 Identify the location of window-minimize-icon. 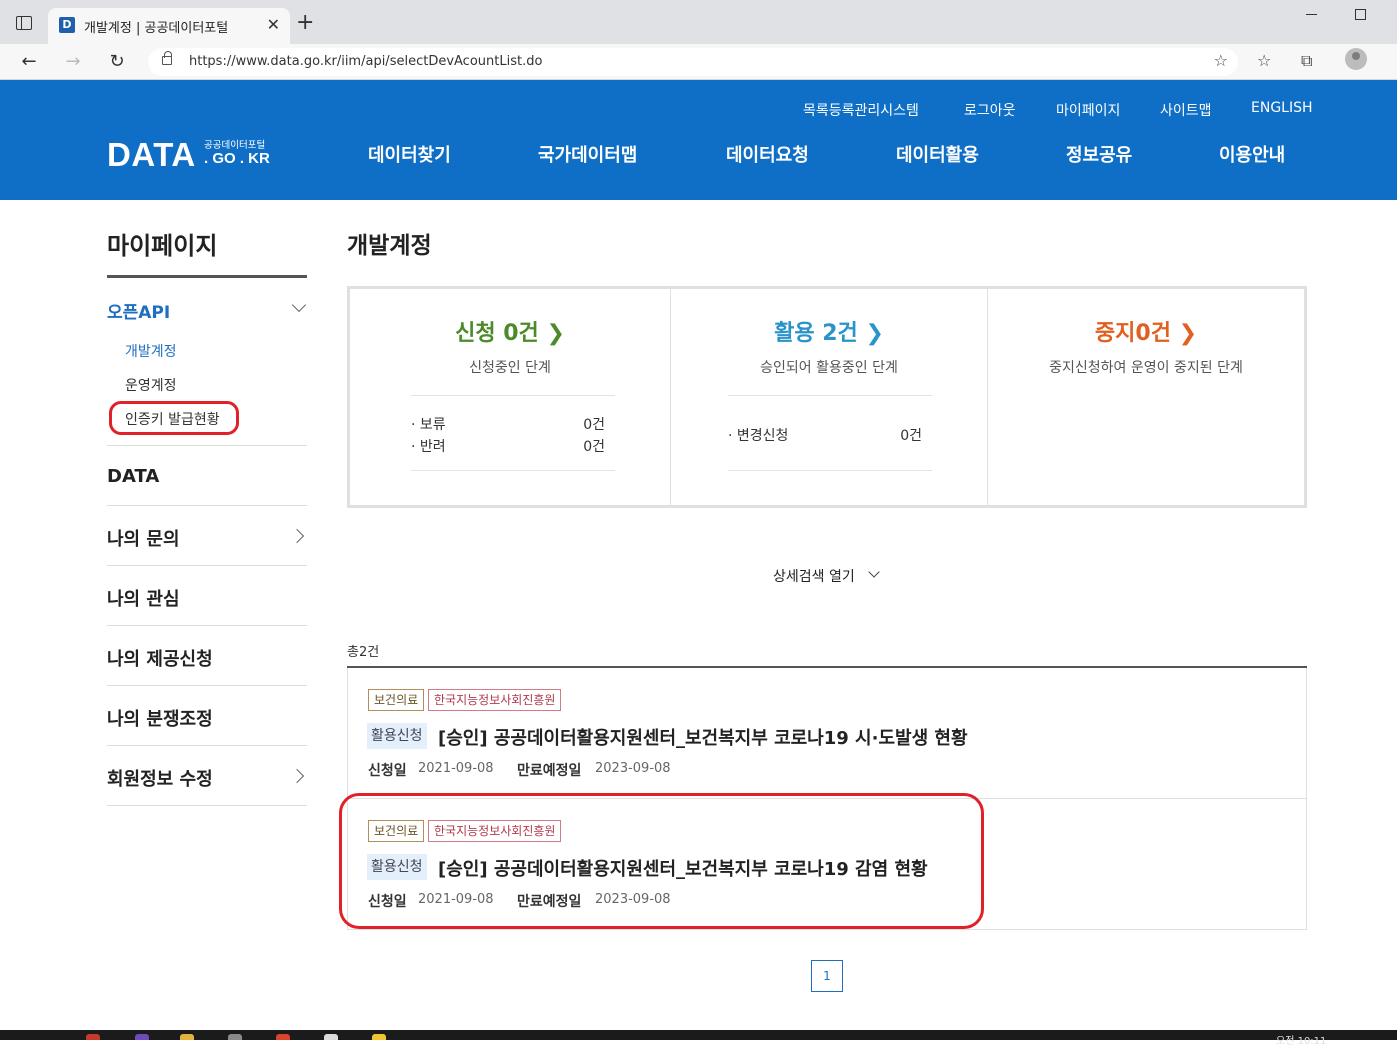
(1311, 14).